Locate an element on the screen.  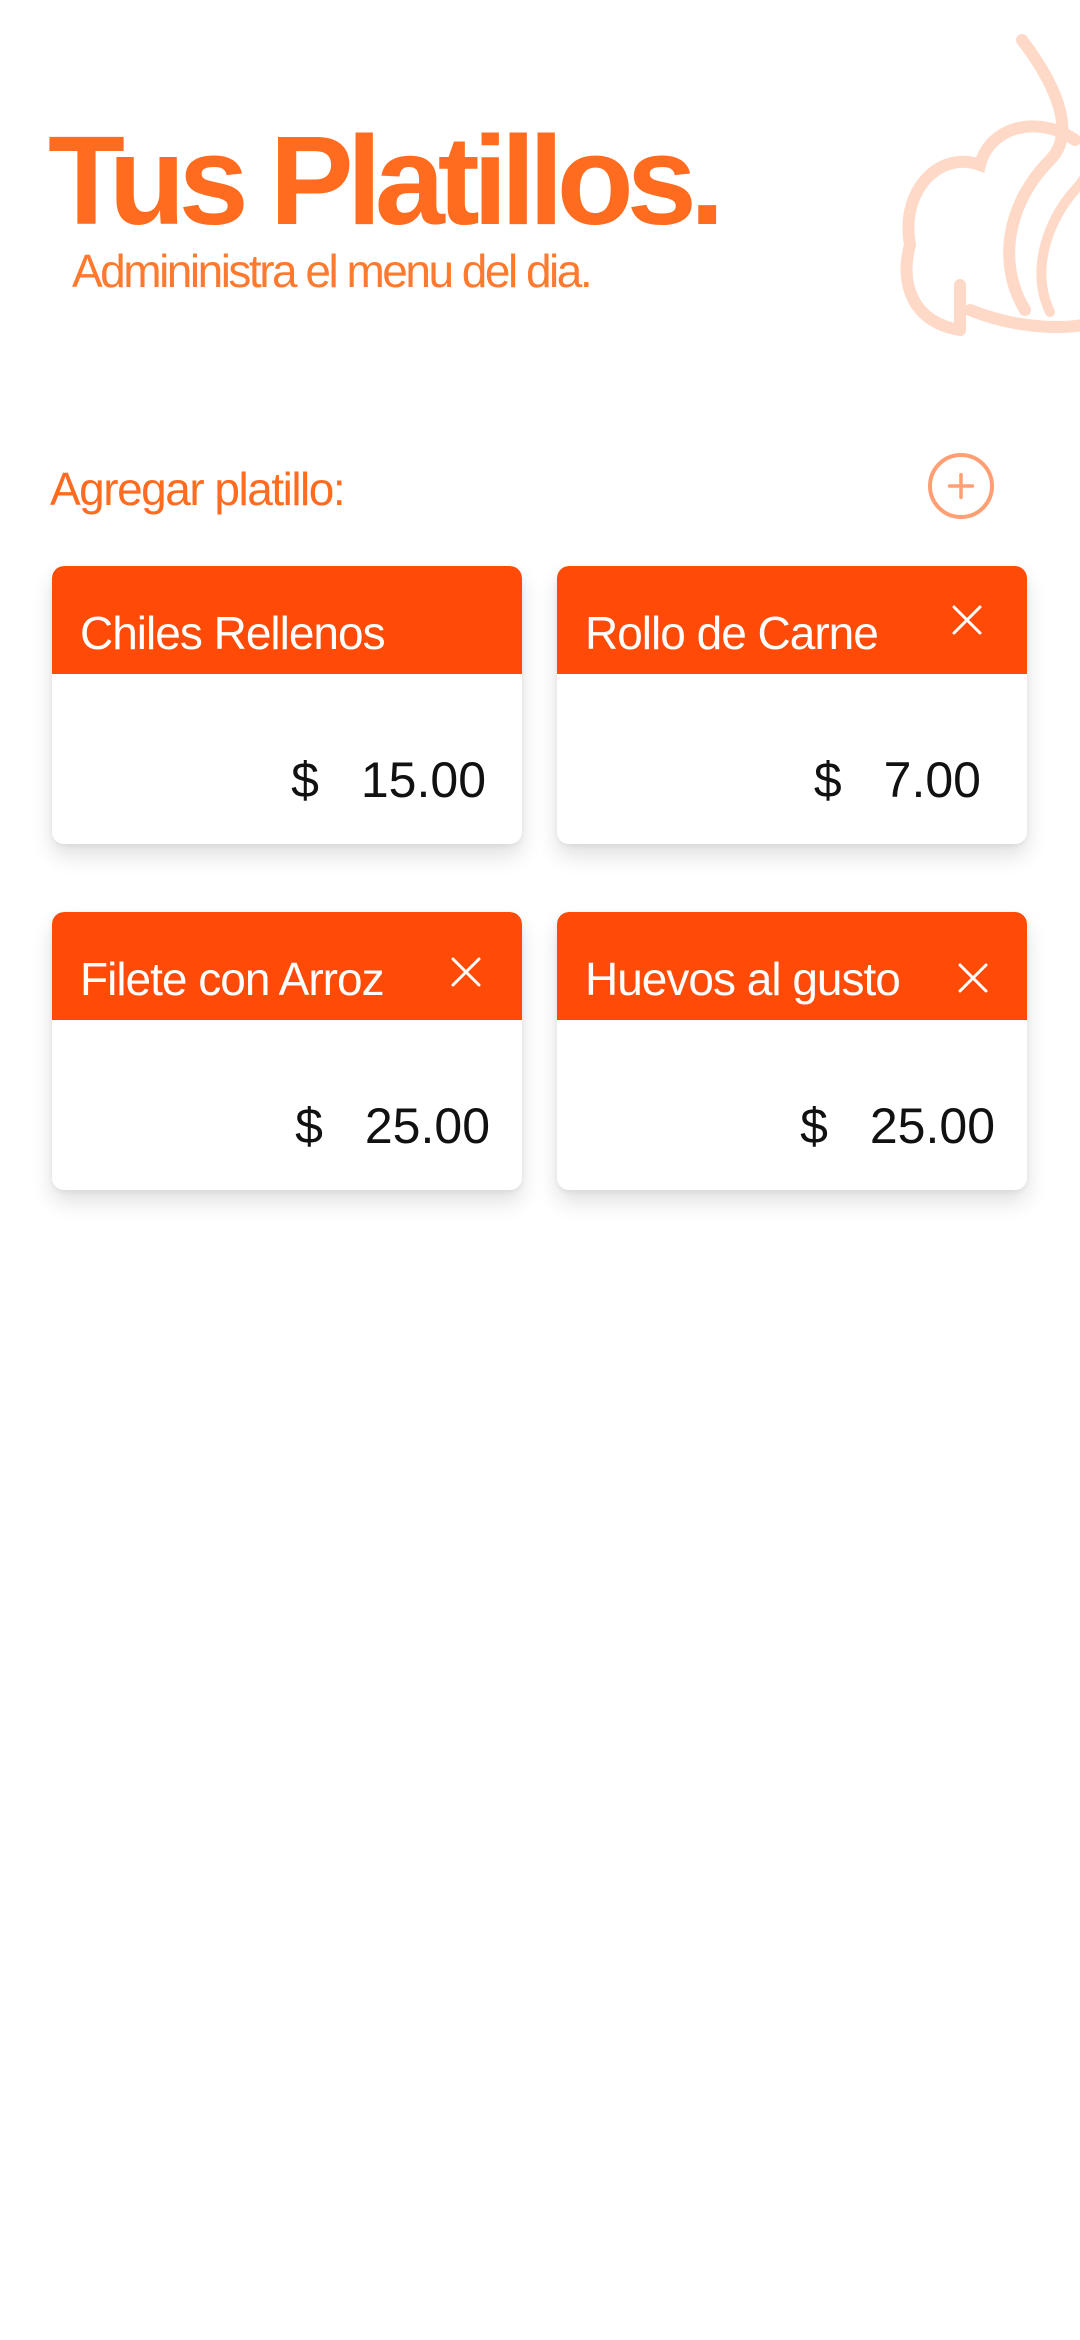
dish-card: Filete con Arroz $ 25.00 is located at coordinates (287, 1051).